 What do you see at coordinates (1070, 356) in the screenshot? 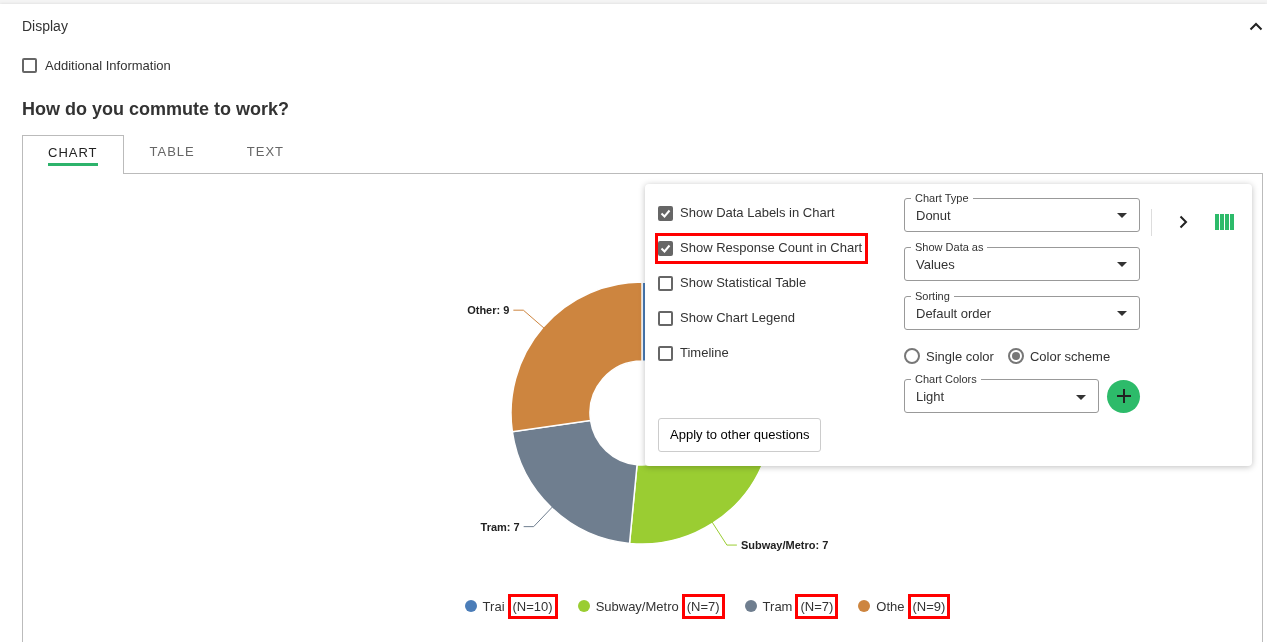
I see `radio-label: Color scheme` at bounding box center [1070, 356].